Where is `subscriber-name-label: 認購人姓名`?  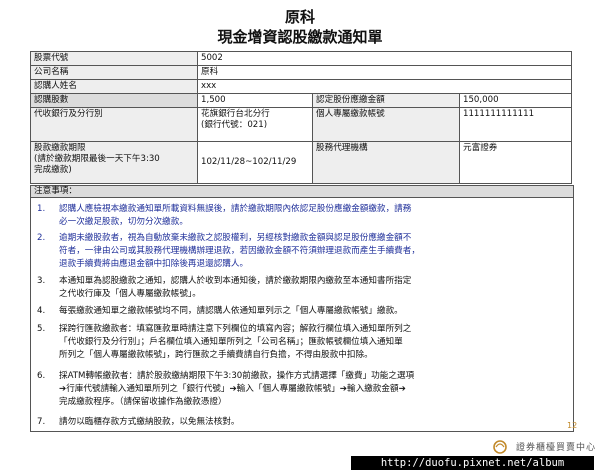 subscriber-name-label: 認購人姓名 is located at coordinates (114, 86).